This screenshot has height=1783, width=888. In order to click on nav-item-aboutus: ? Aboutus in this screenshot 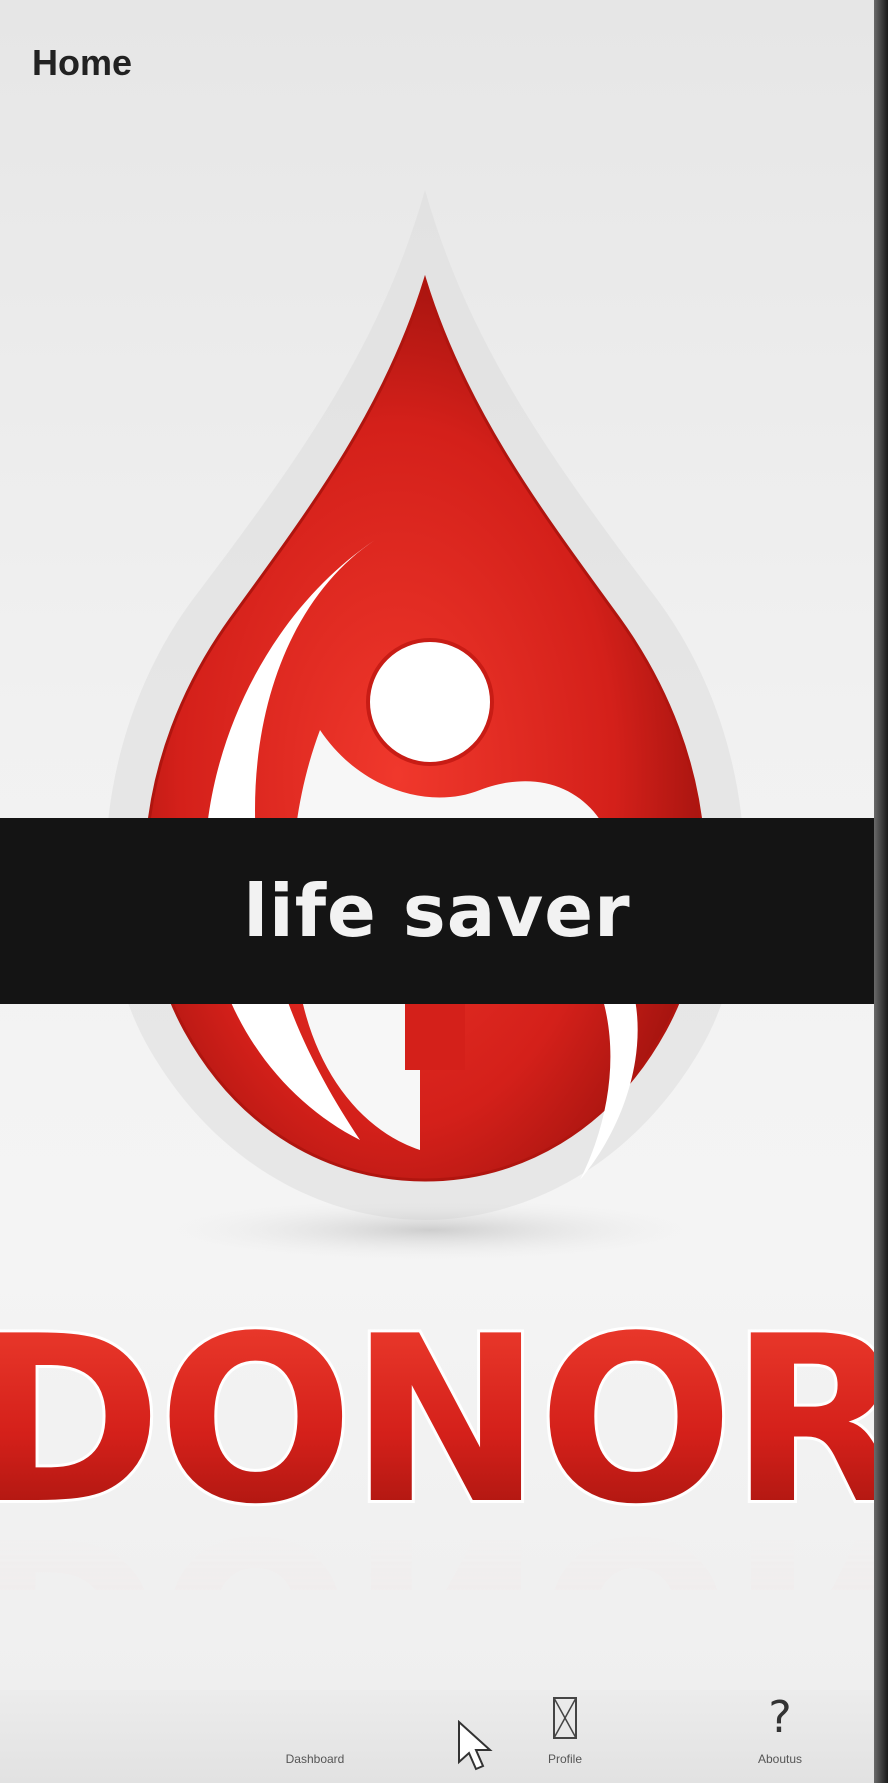, I will do `click(780, 1736)`.